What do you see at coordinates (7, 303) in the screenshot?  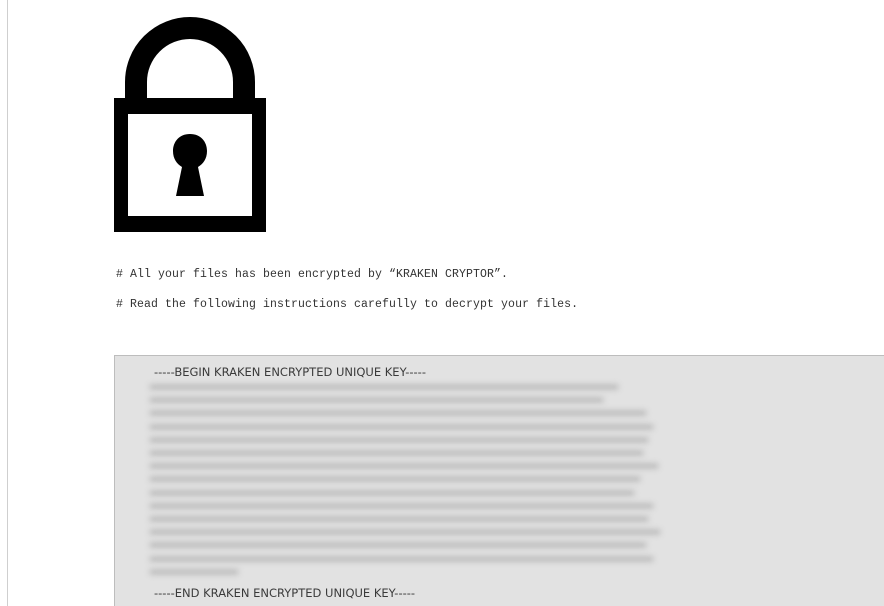 I see `left-border-rule` at bounding box center [7, 303].